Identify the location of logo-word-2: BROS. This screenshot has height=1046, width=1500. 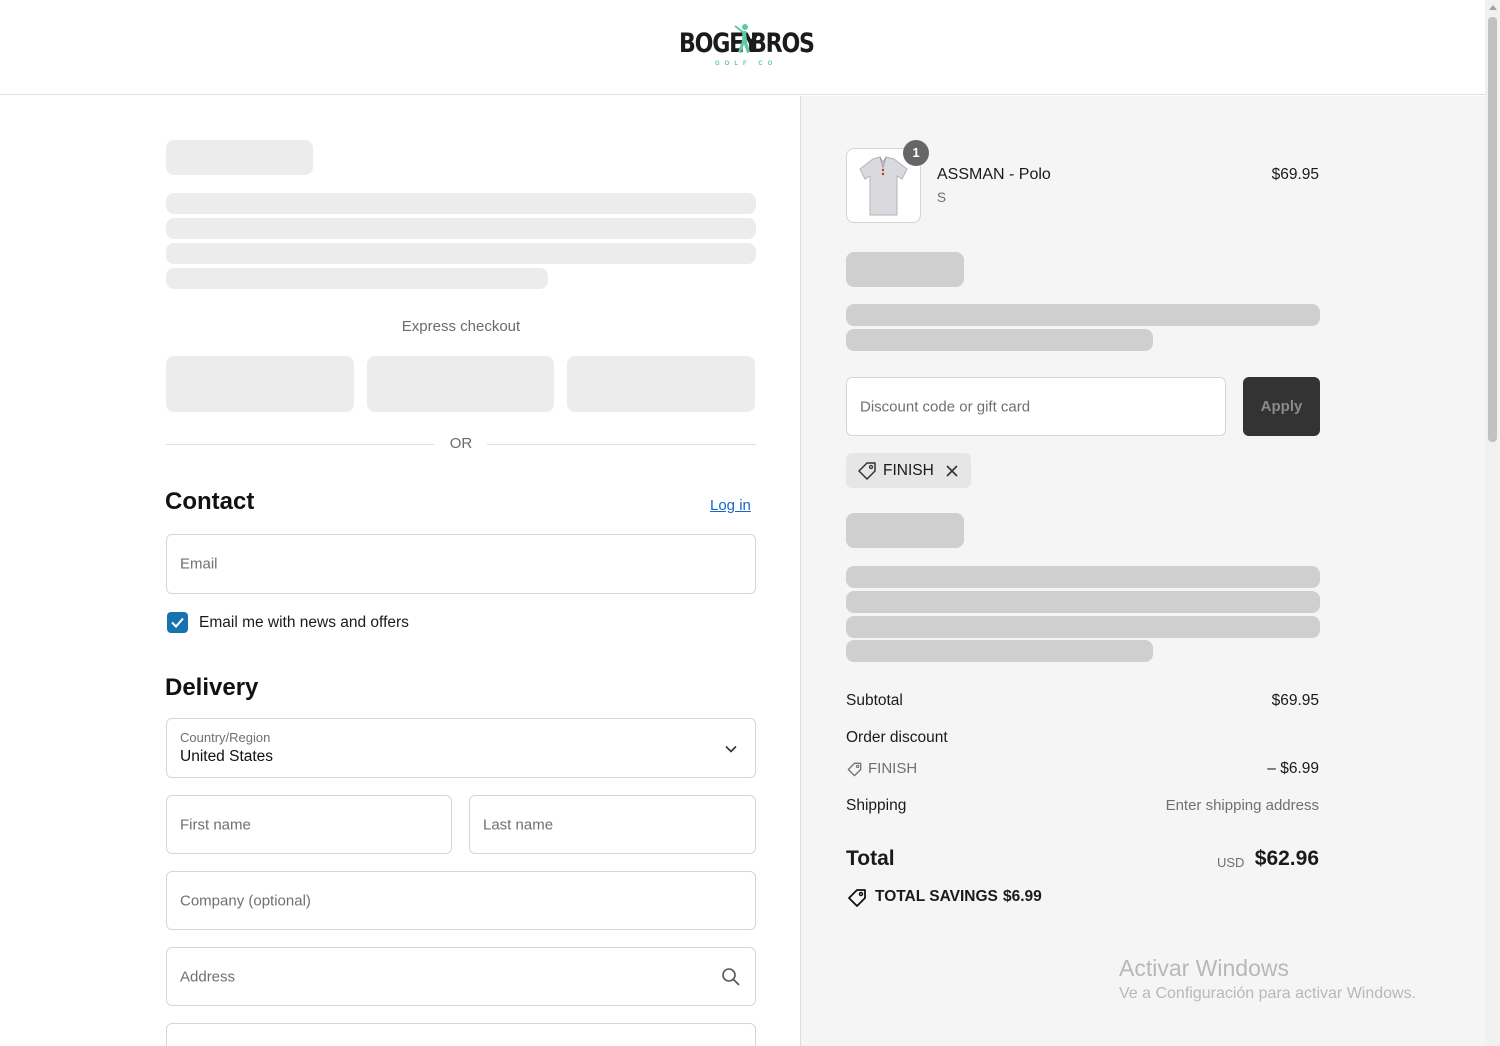
(782, 43).